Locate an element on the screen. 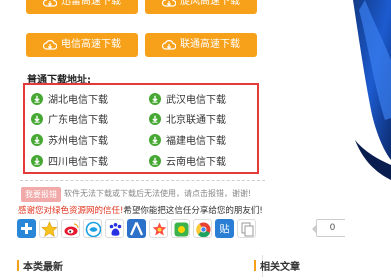 Image resolution: width=391 pixels, height=280 pixels. thanks-message: 感谢您对绿色资源网的信任!希望你能把这信任分享给您的朋友们! is located at coordinates (140, 210).